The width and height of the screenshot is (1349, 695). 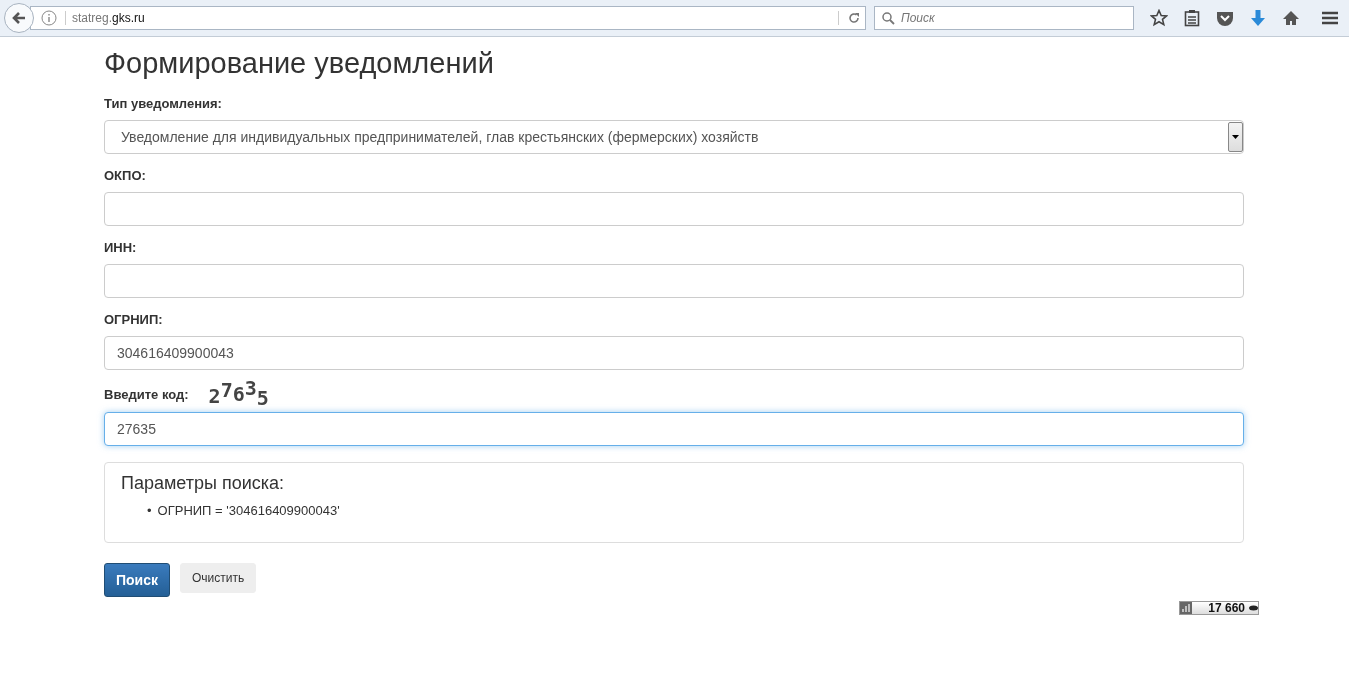 I want to click on eye-icon, so click(x=1253, y=608).